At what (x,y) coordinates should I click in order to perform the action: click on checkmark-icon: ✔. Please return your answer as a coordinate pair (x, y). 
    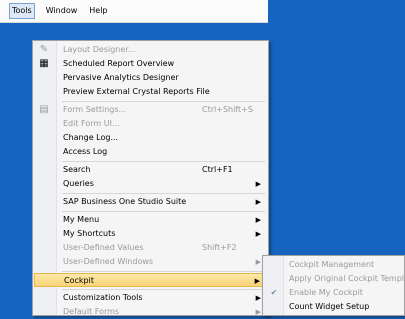
    Looking at the image, I should click on (274, 292).